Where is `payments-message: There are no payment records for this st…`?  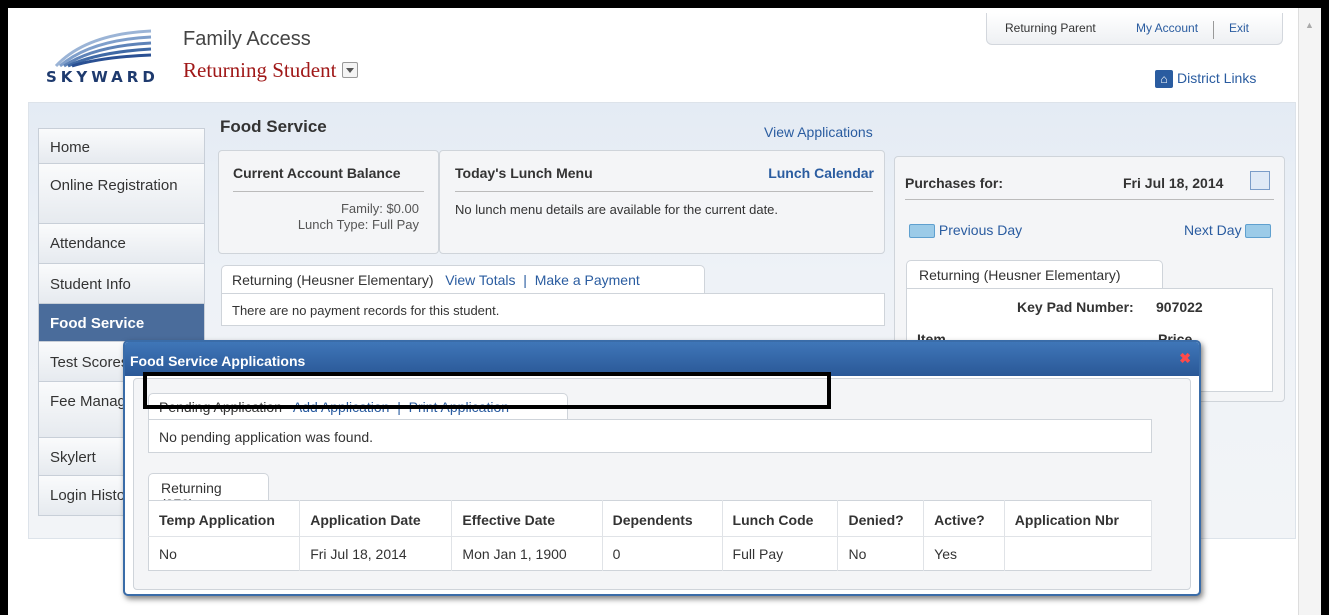
payments-message: There are no payment records for this st… is located at coordinates (366, 310).